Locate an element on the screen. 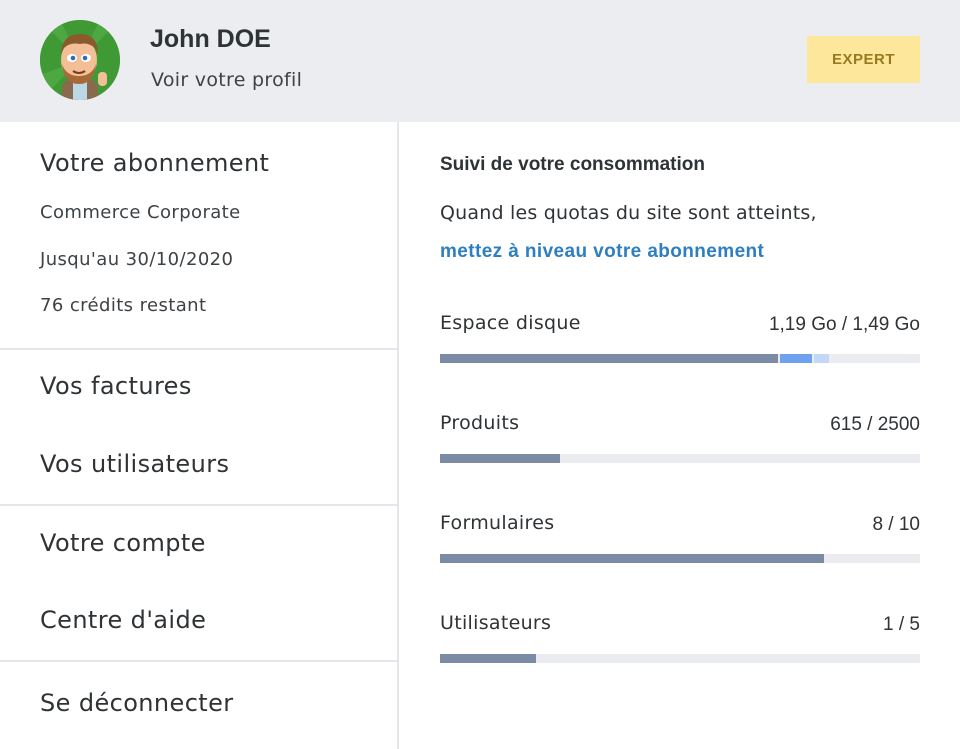 Image resolution: width=960 pixels, height=749 pixels. menu-item-invoices: Vos factures is located at coordinates (116, 386).